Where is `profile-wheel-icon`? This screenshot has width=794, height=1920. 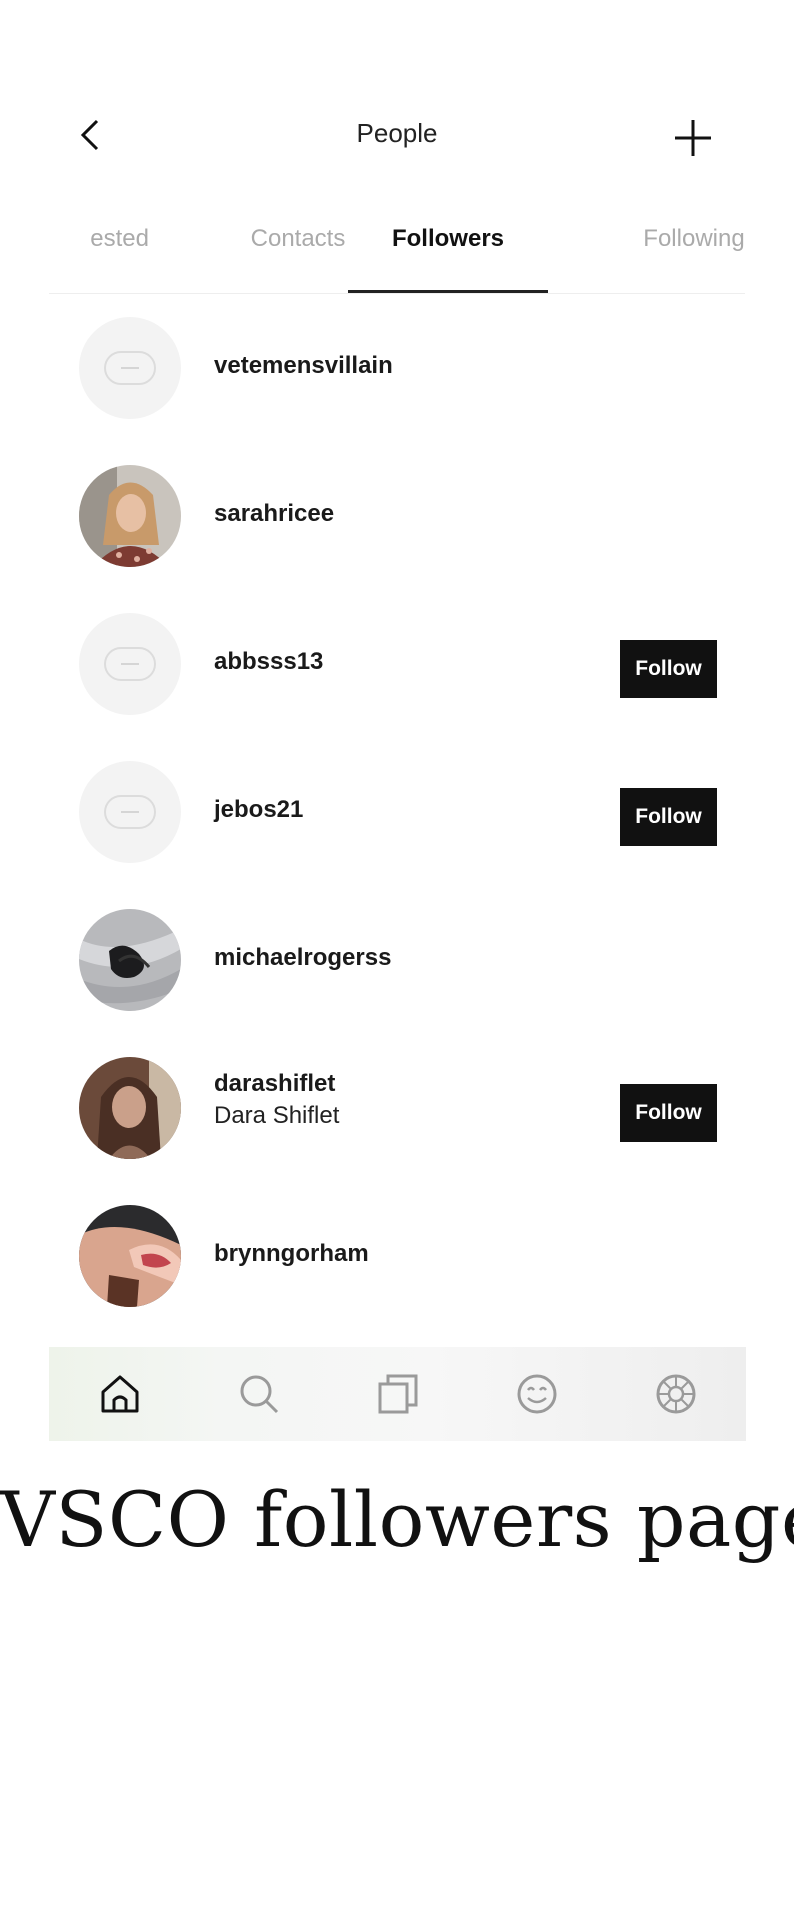
profile-wheel-icon is located at coordinates (676, 1394).